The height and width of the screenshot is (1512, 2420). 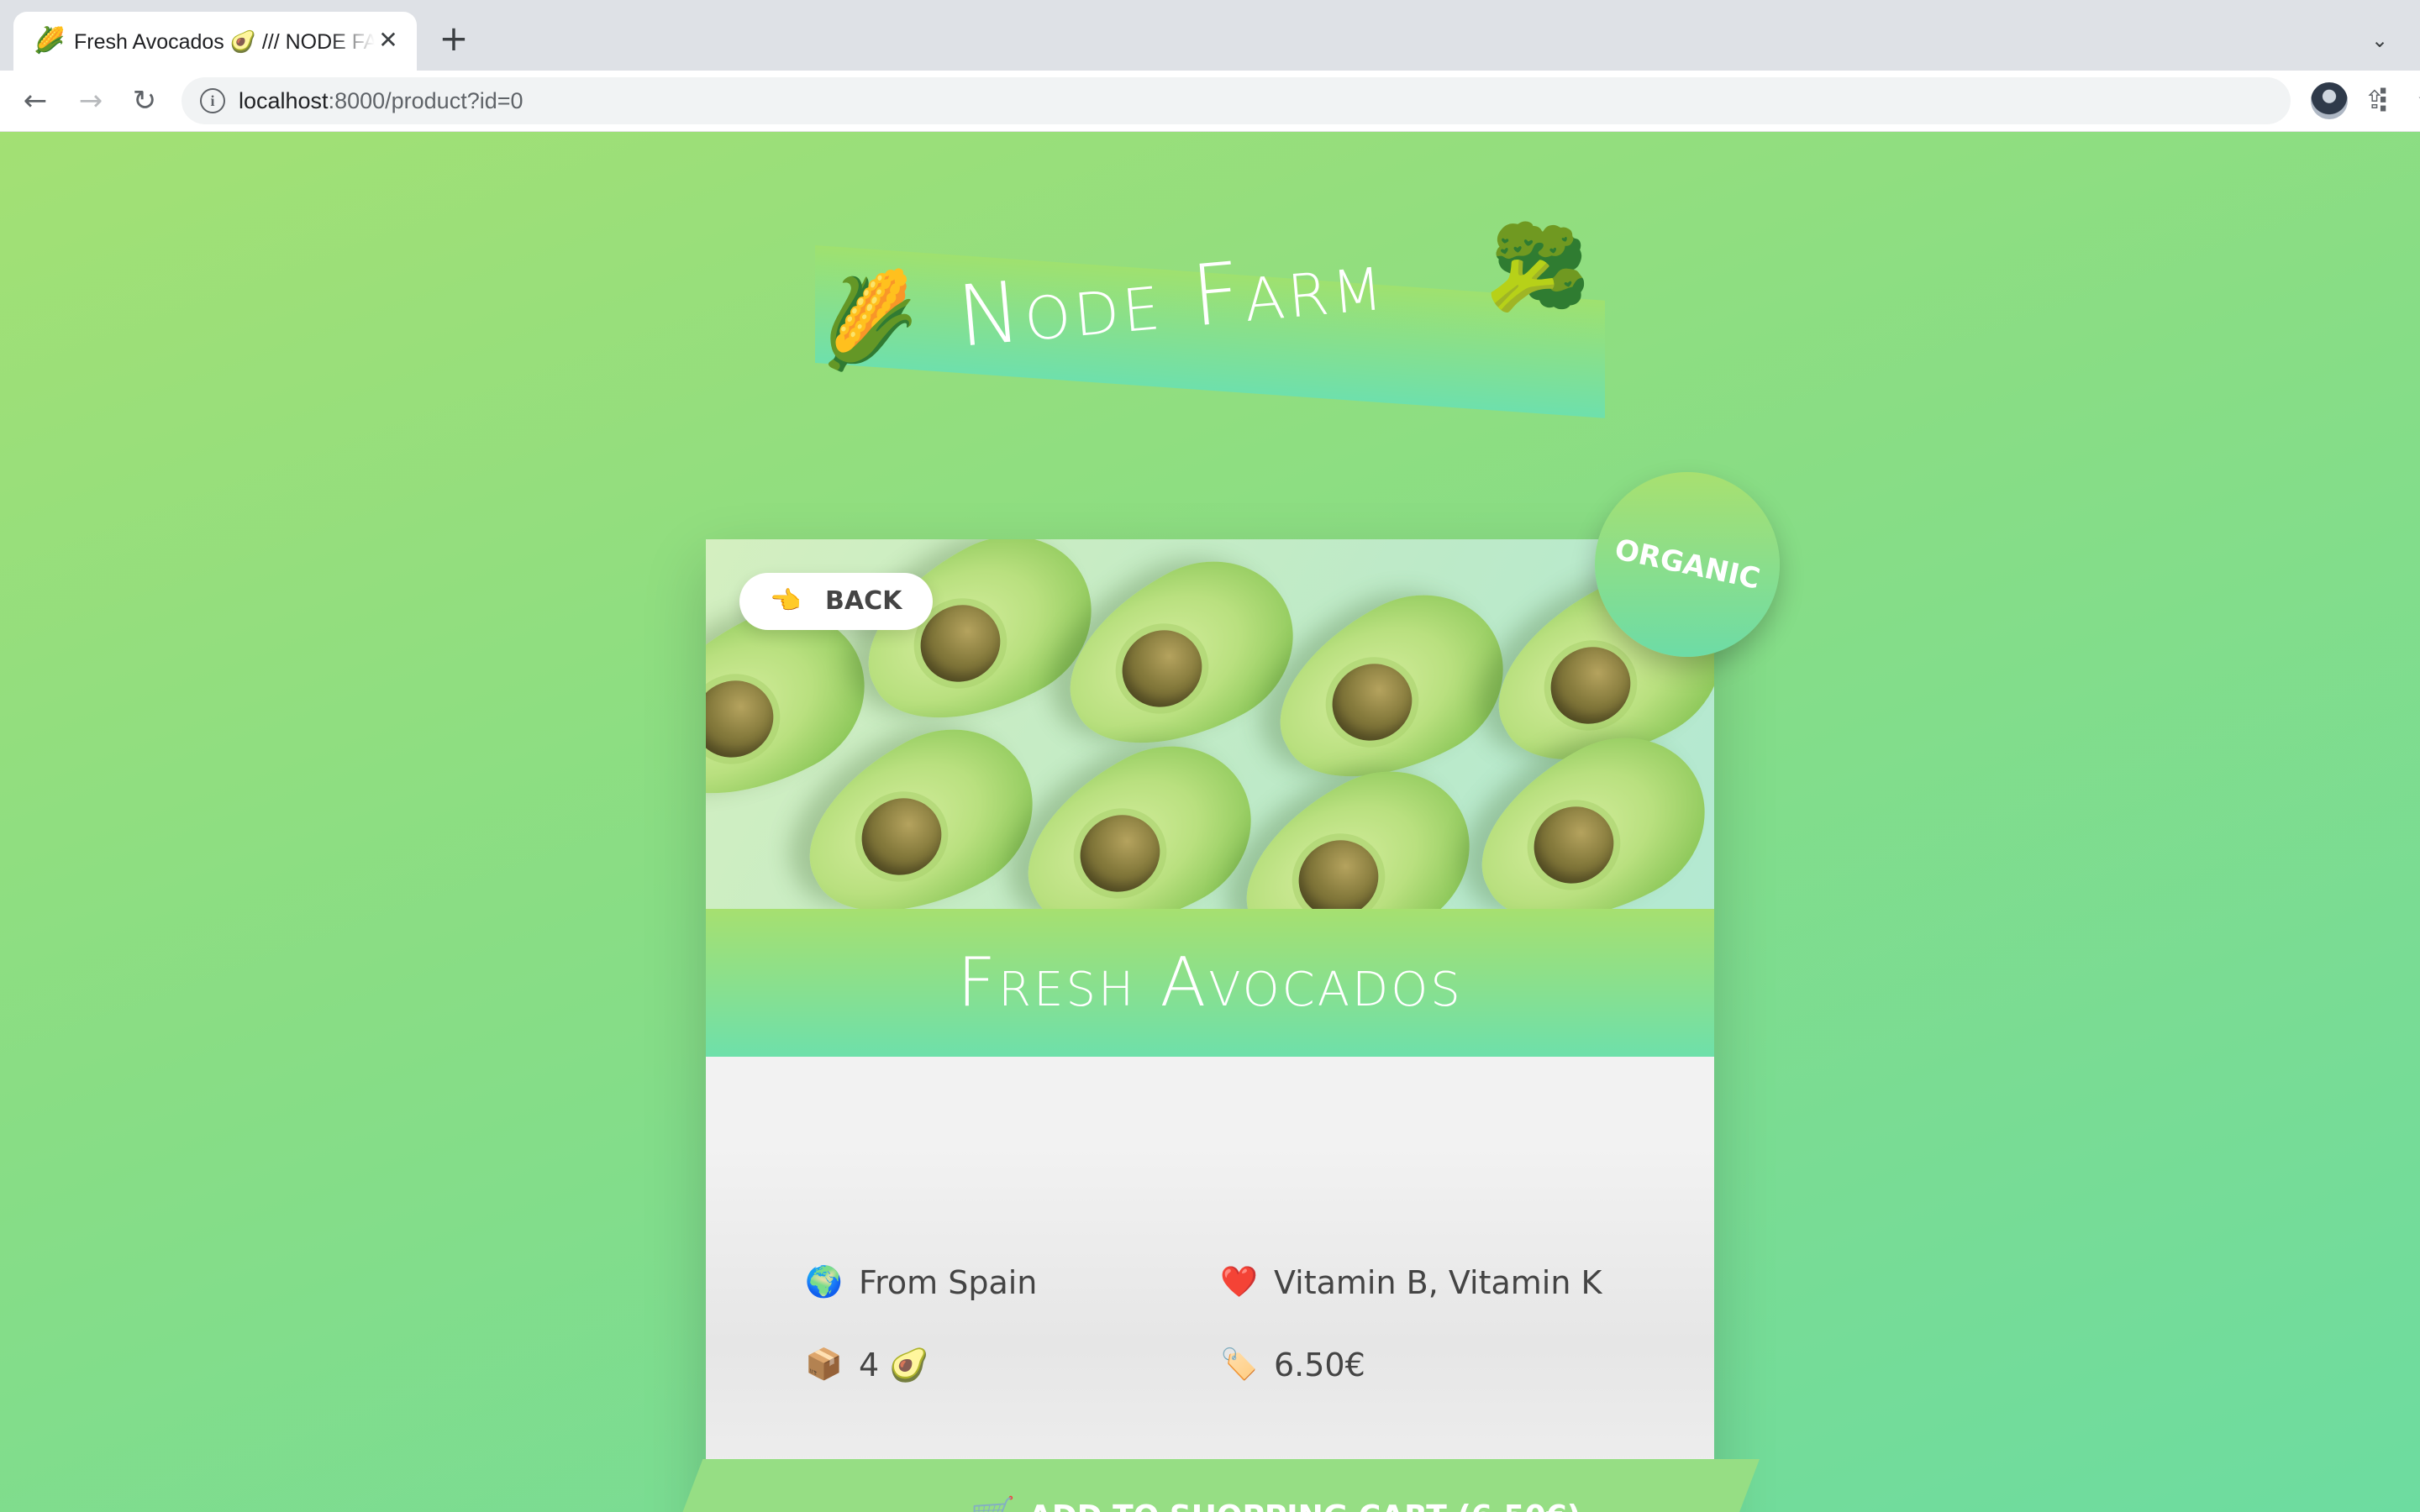 I want to click on profile-avatar, so click(x=2329, y=100).